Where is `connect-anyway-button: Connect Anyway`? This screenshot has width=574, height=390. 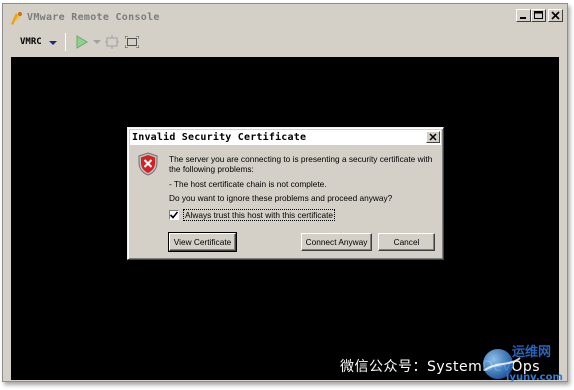 connect-anyway-button: Connect Anyway is located at coordinates (336, 242).